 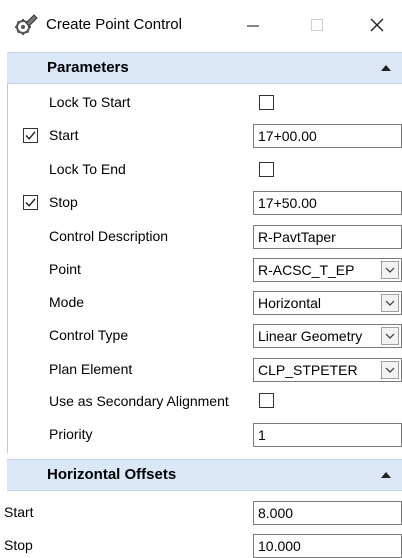 I want to click on control-type-label: Control Type, so click(x=89, y=335).